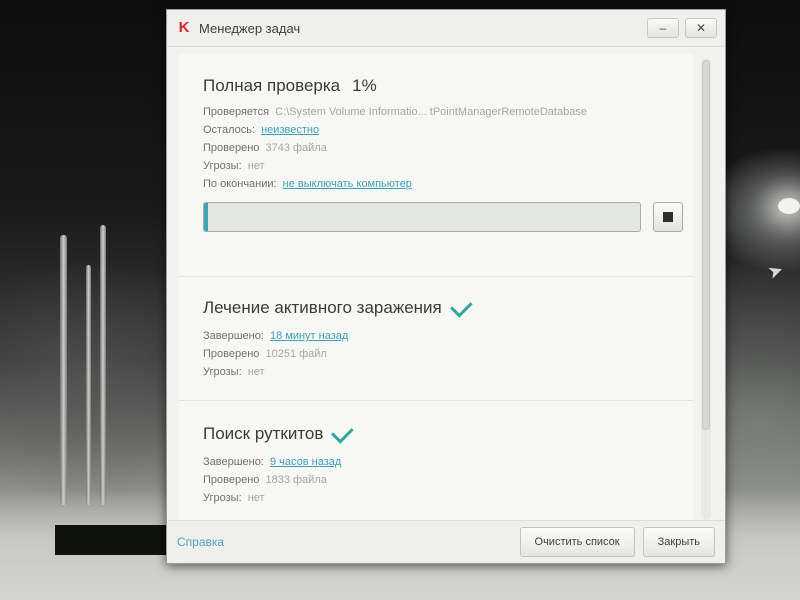 Image resolution: width=800 pixels, height=600 pixels. I want to click on checked-count: 1833 файла, so click(296, 480).